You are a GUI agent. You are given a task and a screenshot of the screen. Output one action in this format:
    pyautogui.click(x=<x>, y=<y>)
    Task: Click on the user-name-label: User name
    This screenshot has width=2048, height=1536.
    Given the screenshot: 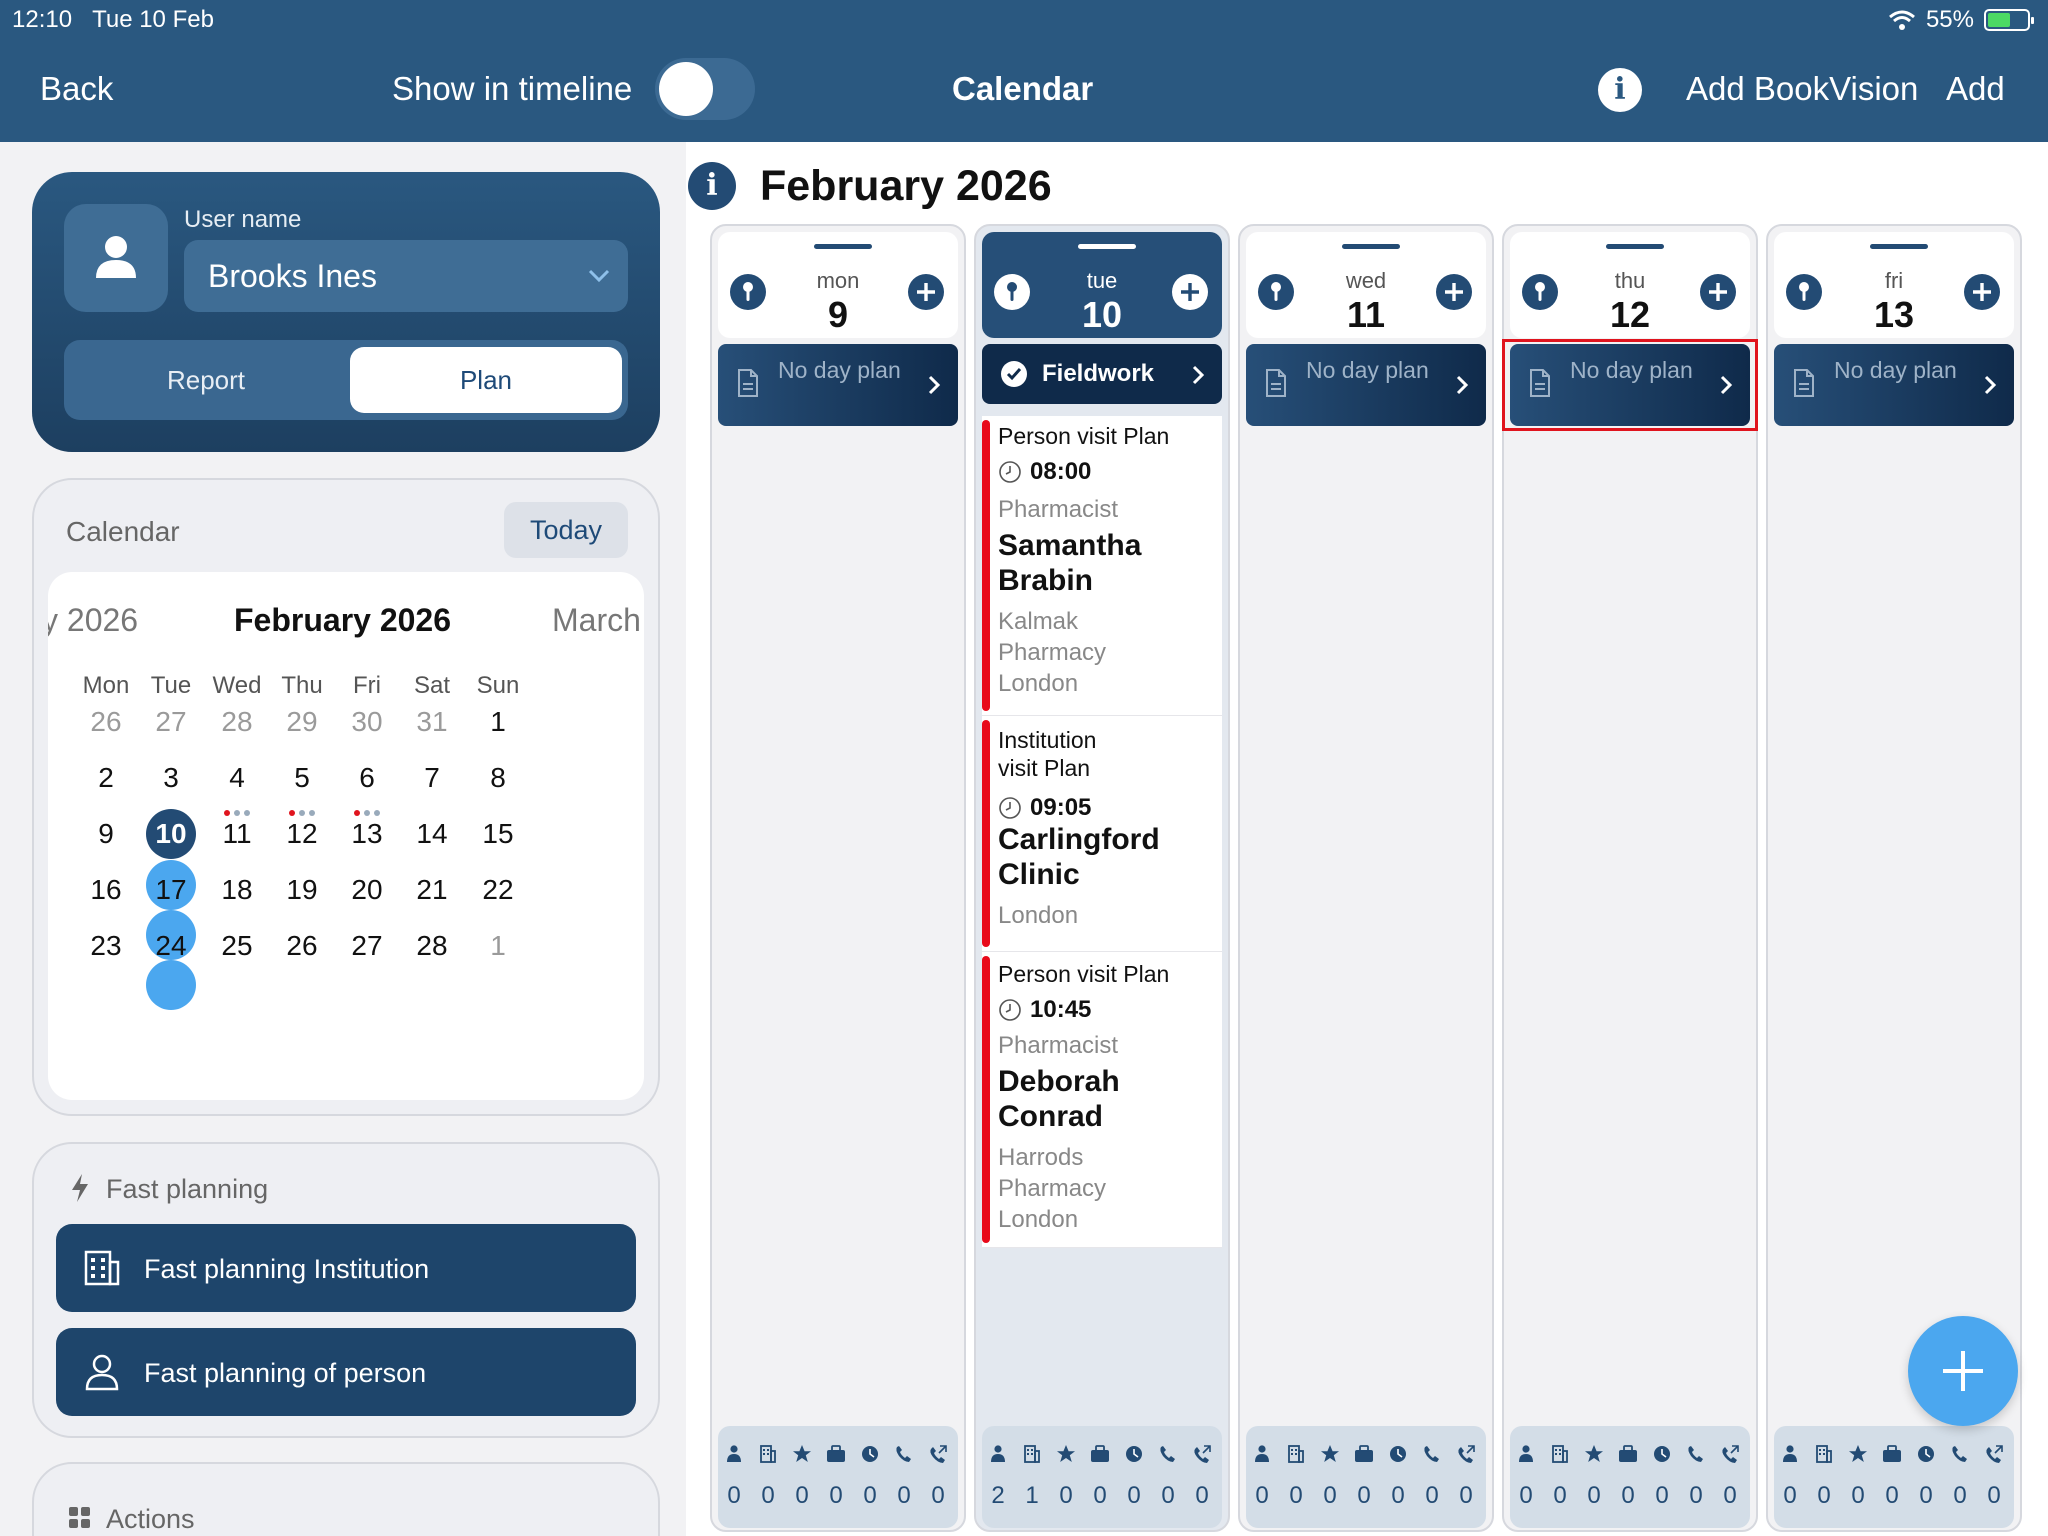 What is the action you would take?
    pyautogui.click(x=243, y=219)
    